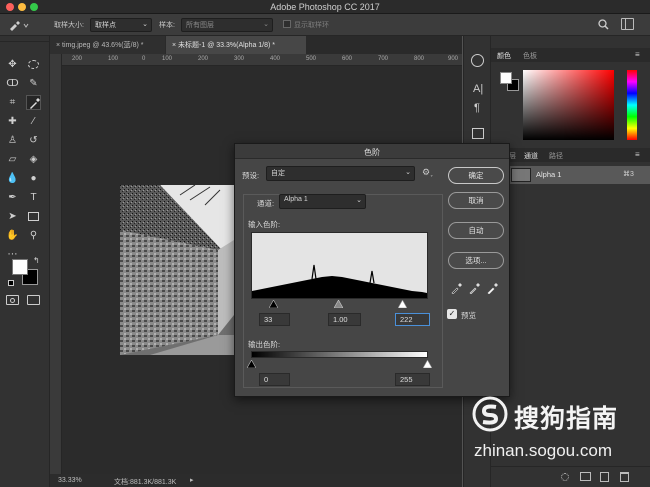 The height and width of the screenshot is (487, 650). Describe the element at coordinates (475, 288) in the screenshot. I see `gray-eyedropper-icon` at that location.